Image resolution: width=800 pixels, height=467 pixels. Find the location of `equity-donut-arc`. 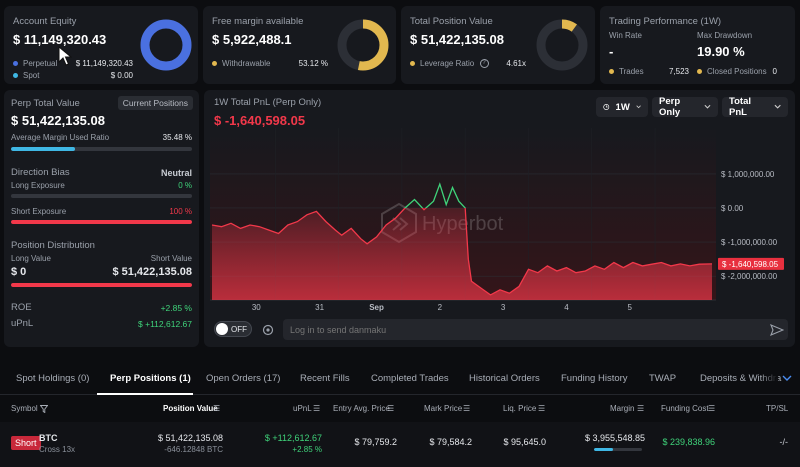

equity-donut-arc is located at coordinates (166, 45).